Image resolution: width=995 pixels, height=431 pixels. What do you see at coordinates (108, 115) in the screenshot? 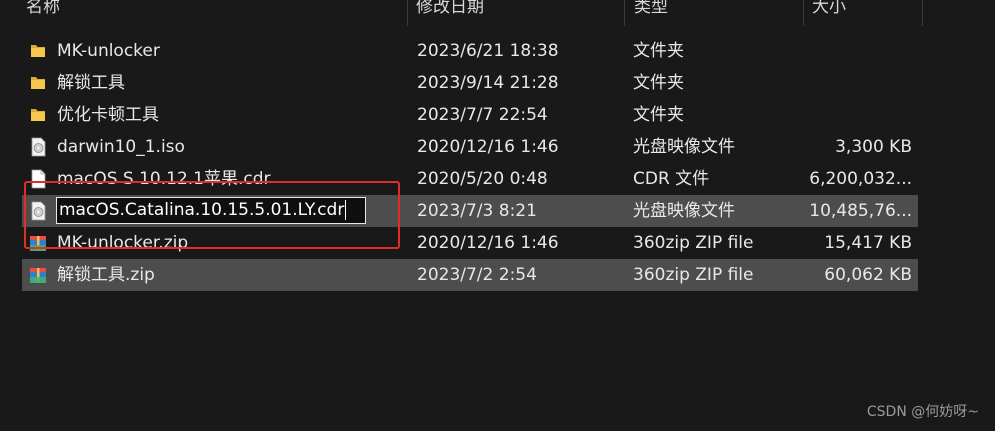
I see `file-name: 优化卡顿工具` at bounding box center [108, 115].